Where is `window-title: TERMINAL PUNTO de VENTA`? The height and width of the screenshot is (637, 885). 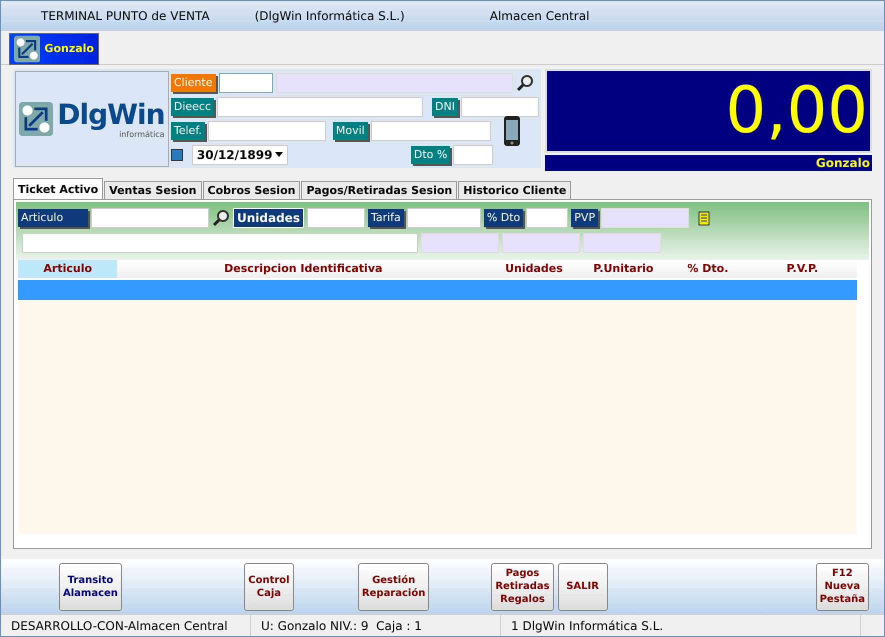 window-title: TERMINAL PUNTO de VENTA is located at coordinates (125, 16).